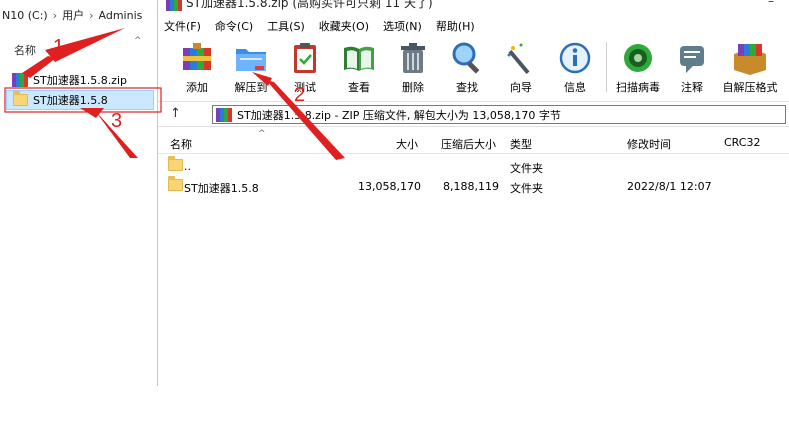 The height and width of the screenshot is (427, 789). I want to click on annotation-number-2: 2, so click(300, 95).